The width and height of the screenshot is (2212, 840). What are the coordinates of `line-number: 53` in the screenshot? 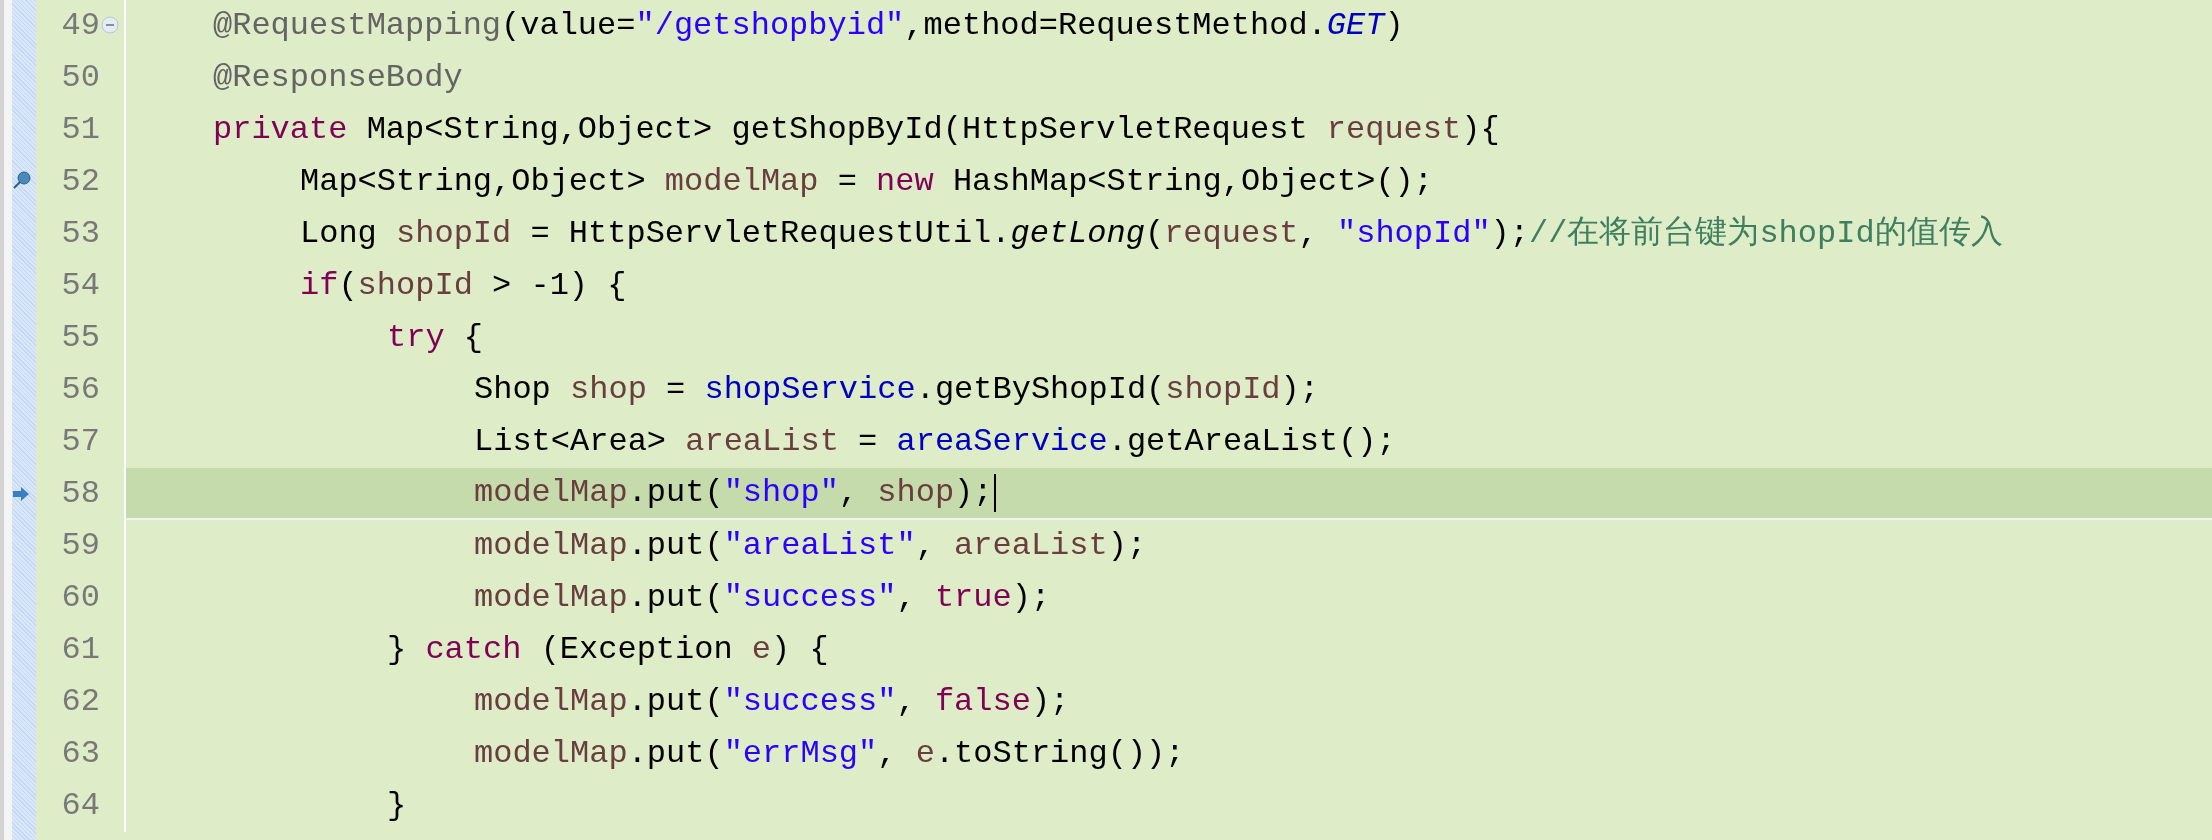 It's located at (80, 234).